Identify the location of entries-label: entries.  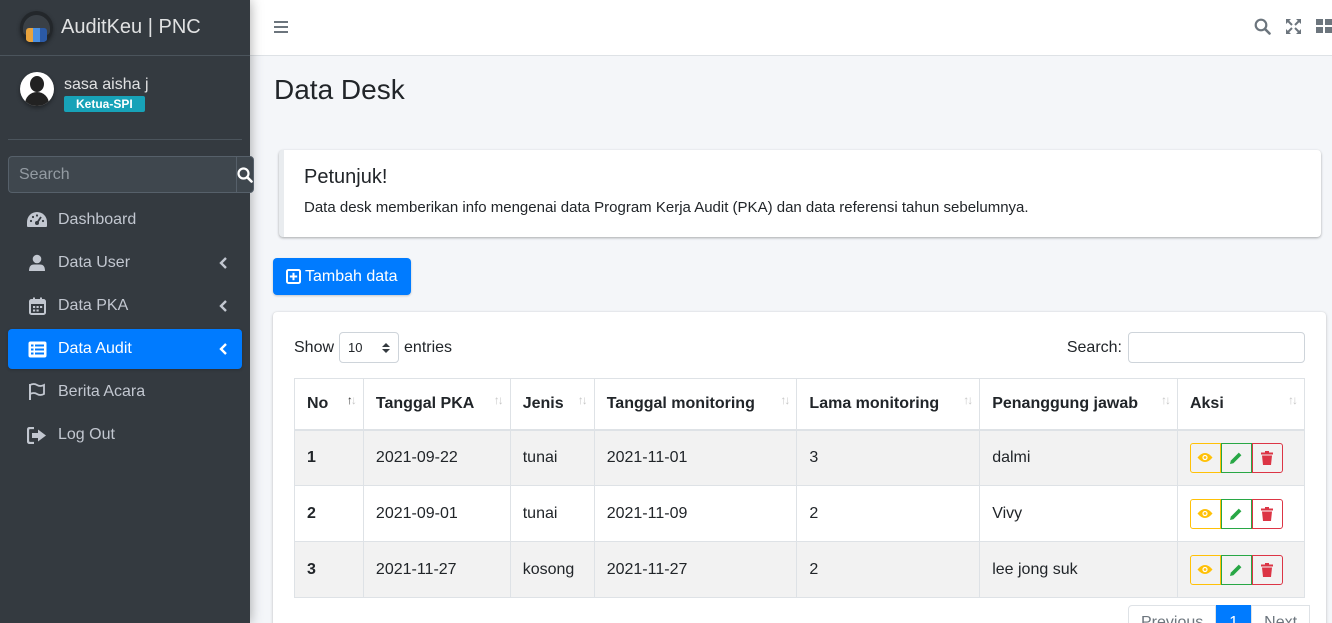
(428, 347).